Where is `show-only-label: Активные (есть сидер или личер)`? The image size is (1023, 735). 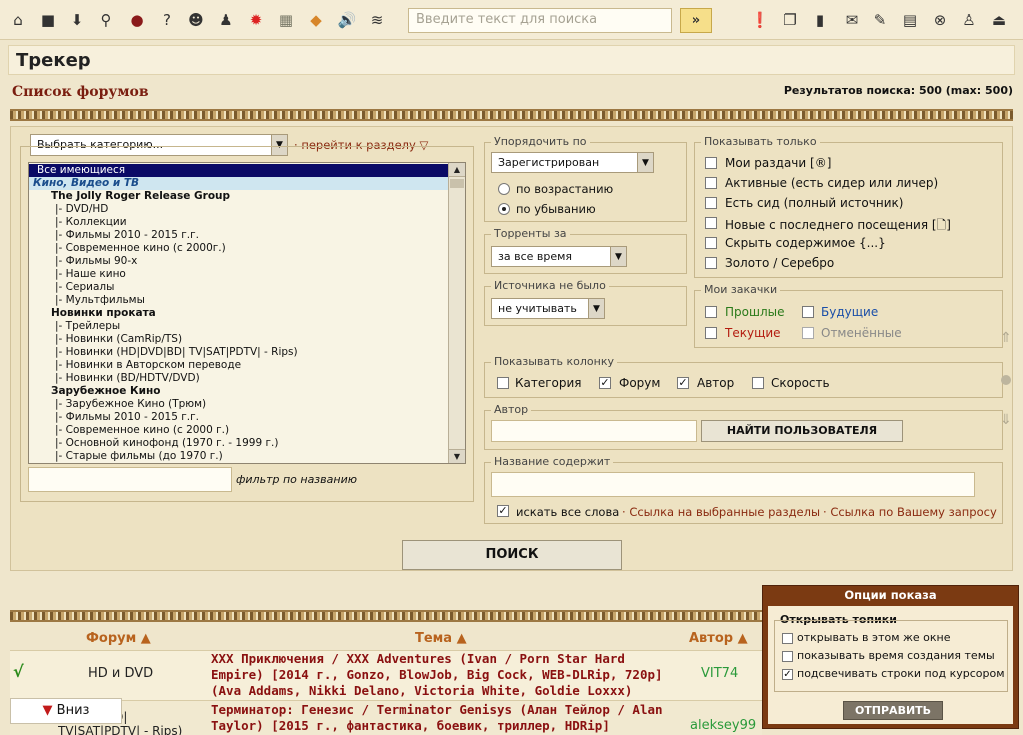 show-only-label: Активные (есть сидер или личер) is located at coordinates (832, 183).